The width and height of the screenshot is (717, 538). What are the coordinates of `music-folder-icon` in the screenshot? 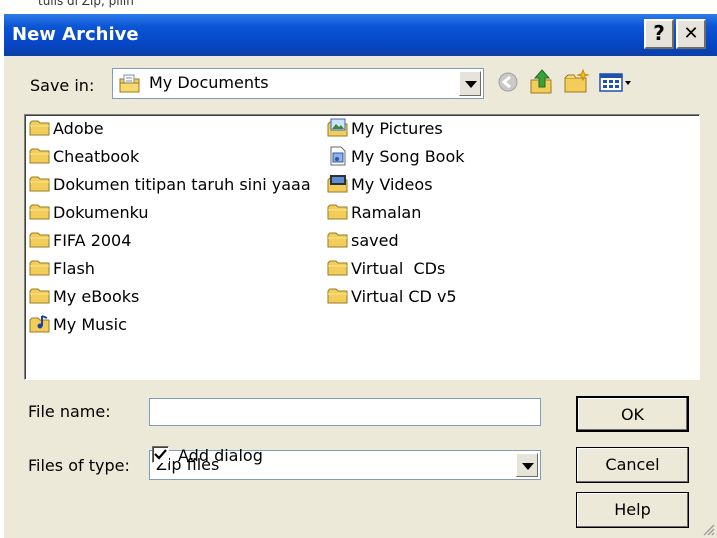 It's located at (39, 324).